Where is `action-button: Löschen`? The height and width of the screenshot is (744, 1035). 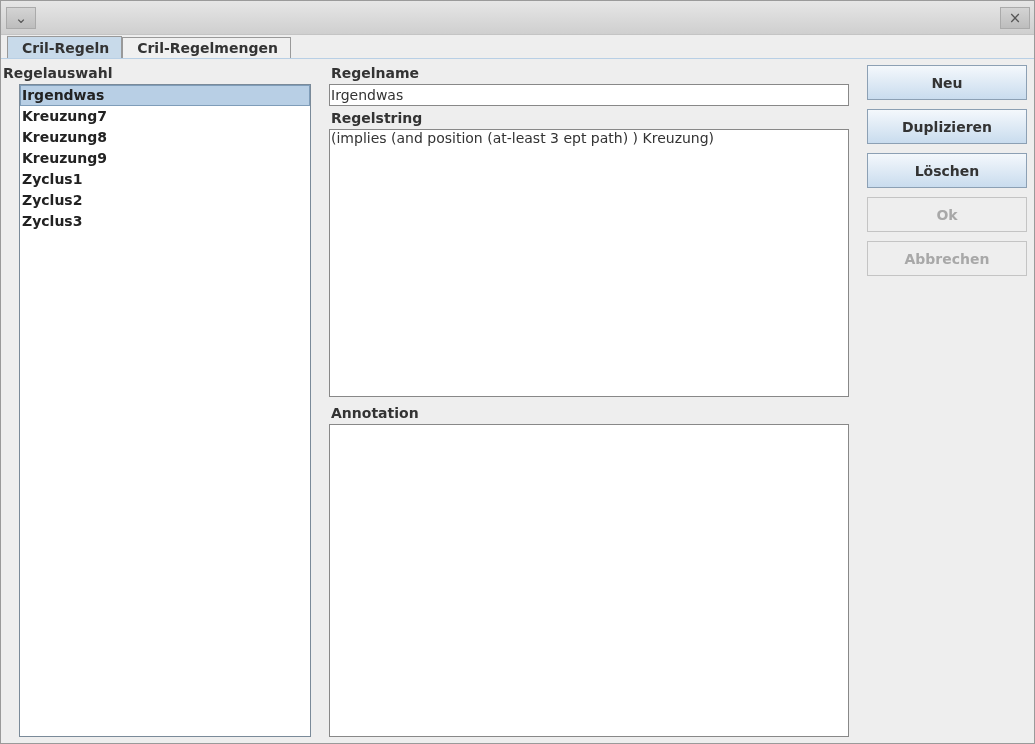 action-button: Löschen is located at coordinates (947, 170).